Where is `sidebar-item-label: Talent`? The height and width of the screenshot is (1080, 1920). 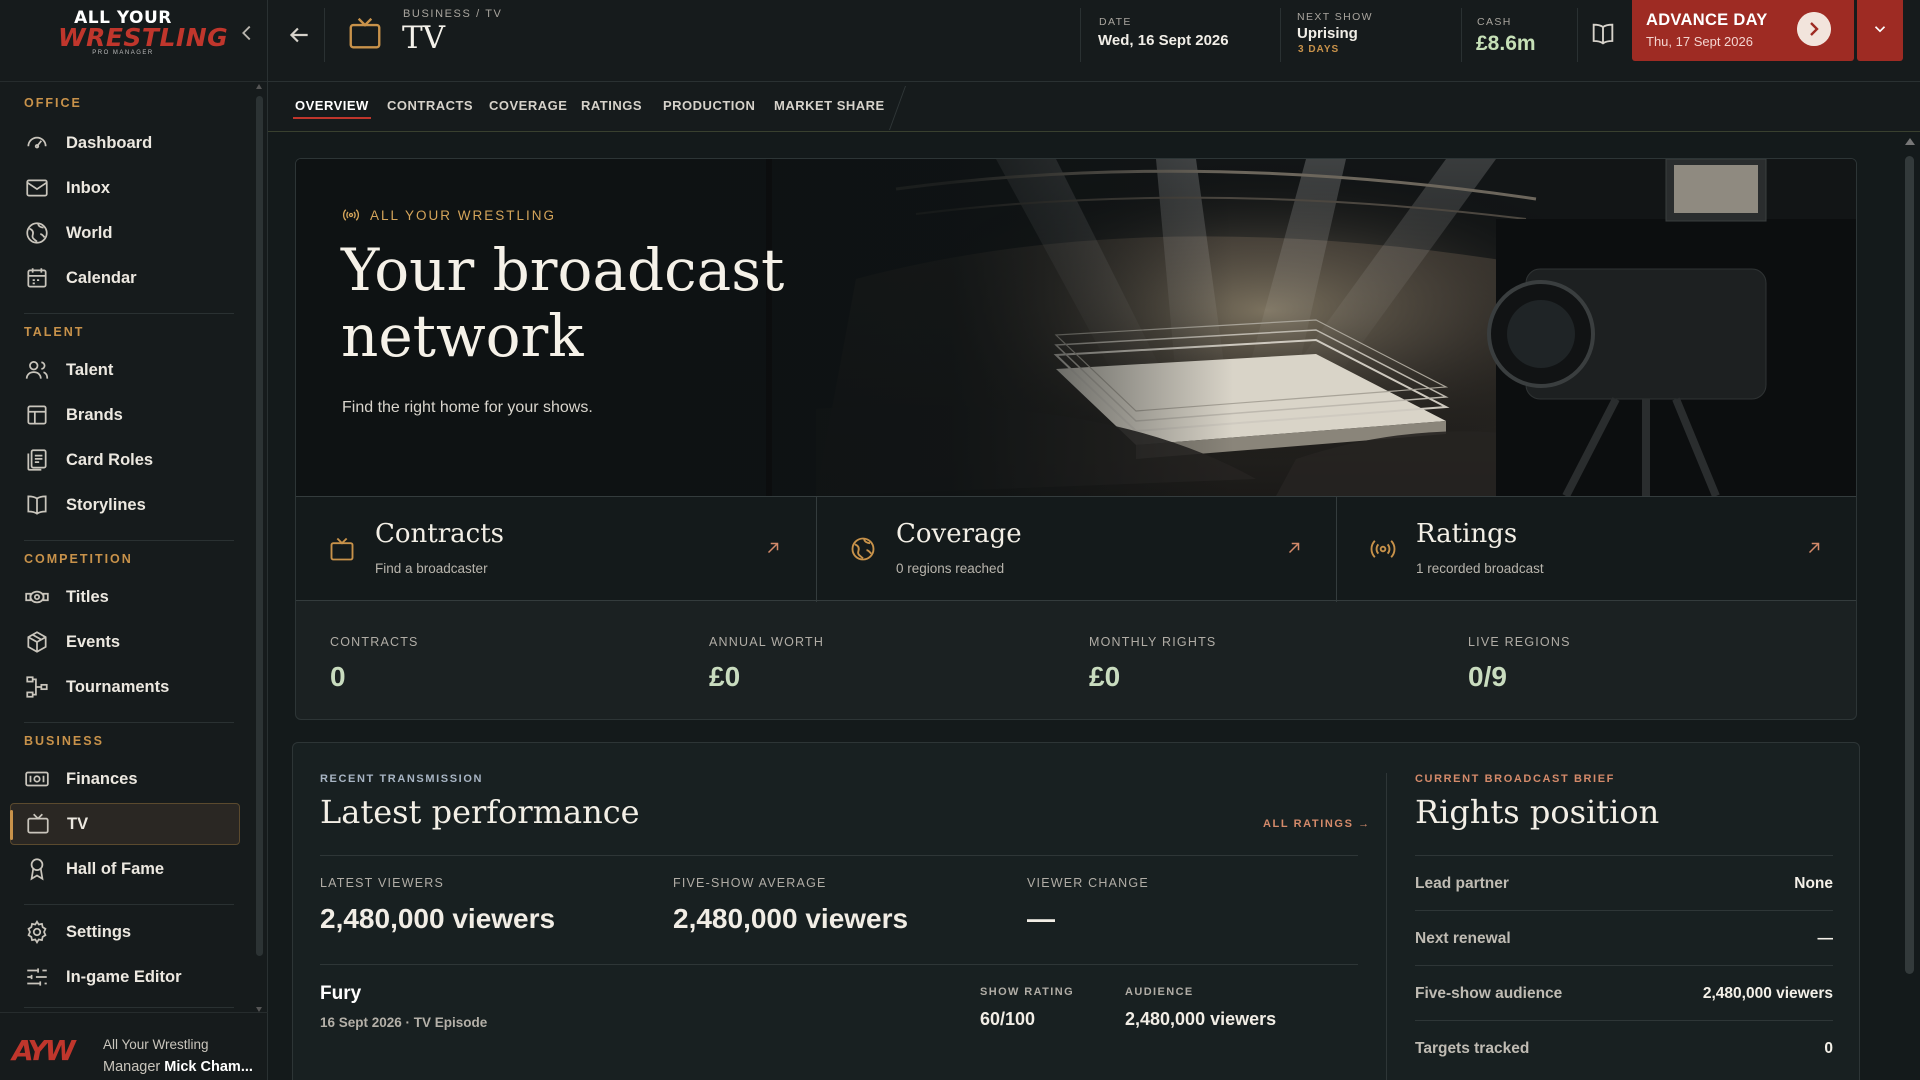
sidebar-item-label: Talent is located at coordinates (90, 369).